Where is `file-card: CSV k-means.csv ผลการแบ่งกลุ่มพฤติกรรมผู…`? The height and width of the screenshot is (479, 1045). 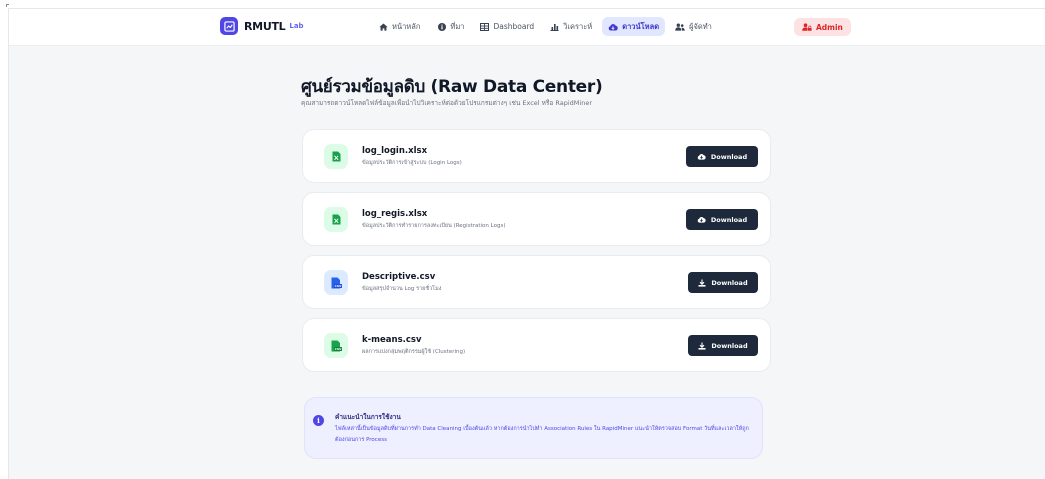 file-card: CSV k-means.csv ผลการแบ่งกลุ่มพฤติกรรมผู… is located at coordinates (536, 345).